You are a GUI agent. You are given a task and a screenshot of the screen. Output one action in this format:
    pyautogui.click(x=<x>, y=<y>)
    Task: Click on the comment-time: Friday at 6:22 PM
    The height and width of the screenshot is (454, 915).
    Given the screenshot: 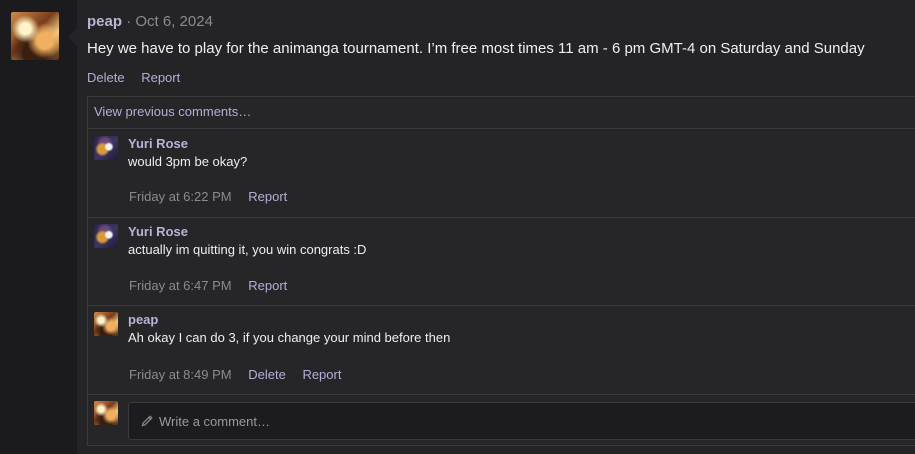 What is the action you would take?
    pyautogui.click(x=180, y=196)
    